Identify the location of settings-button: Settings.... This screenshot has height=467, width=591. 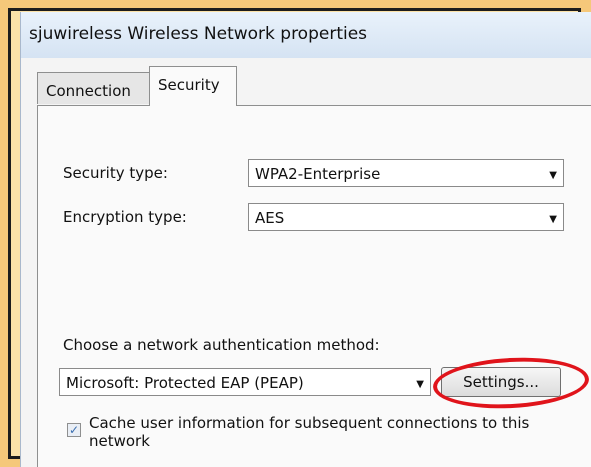
(501, 382).